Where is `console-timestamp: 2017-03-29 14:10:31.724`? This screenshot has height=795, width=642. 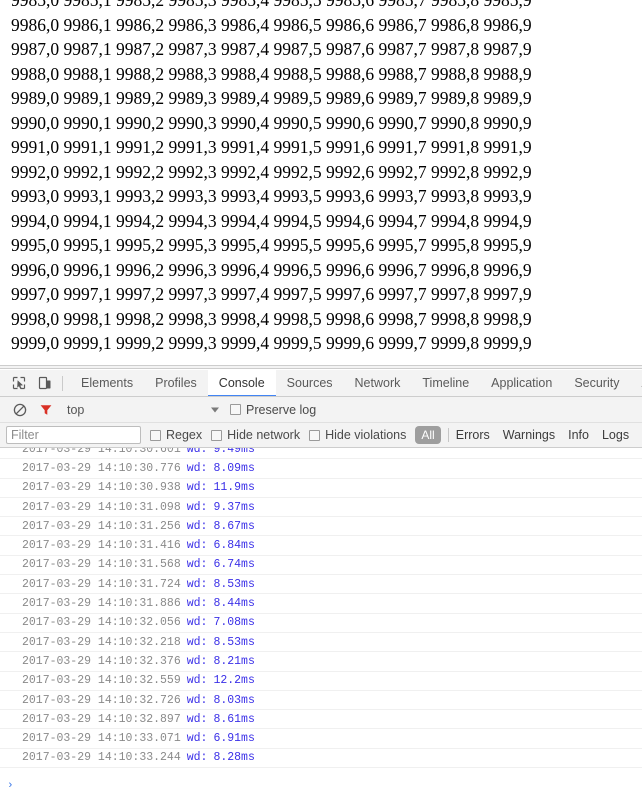 console-timestamp: 2017-03-29 14:10:31.724 is located at coordinates (101, 584).